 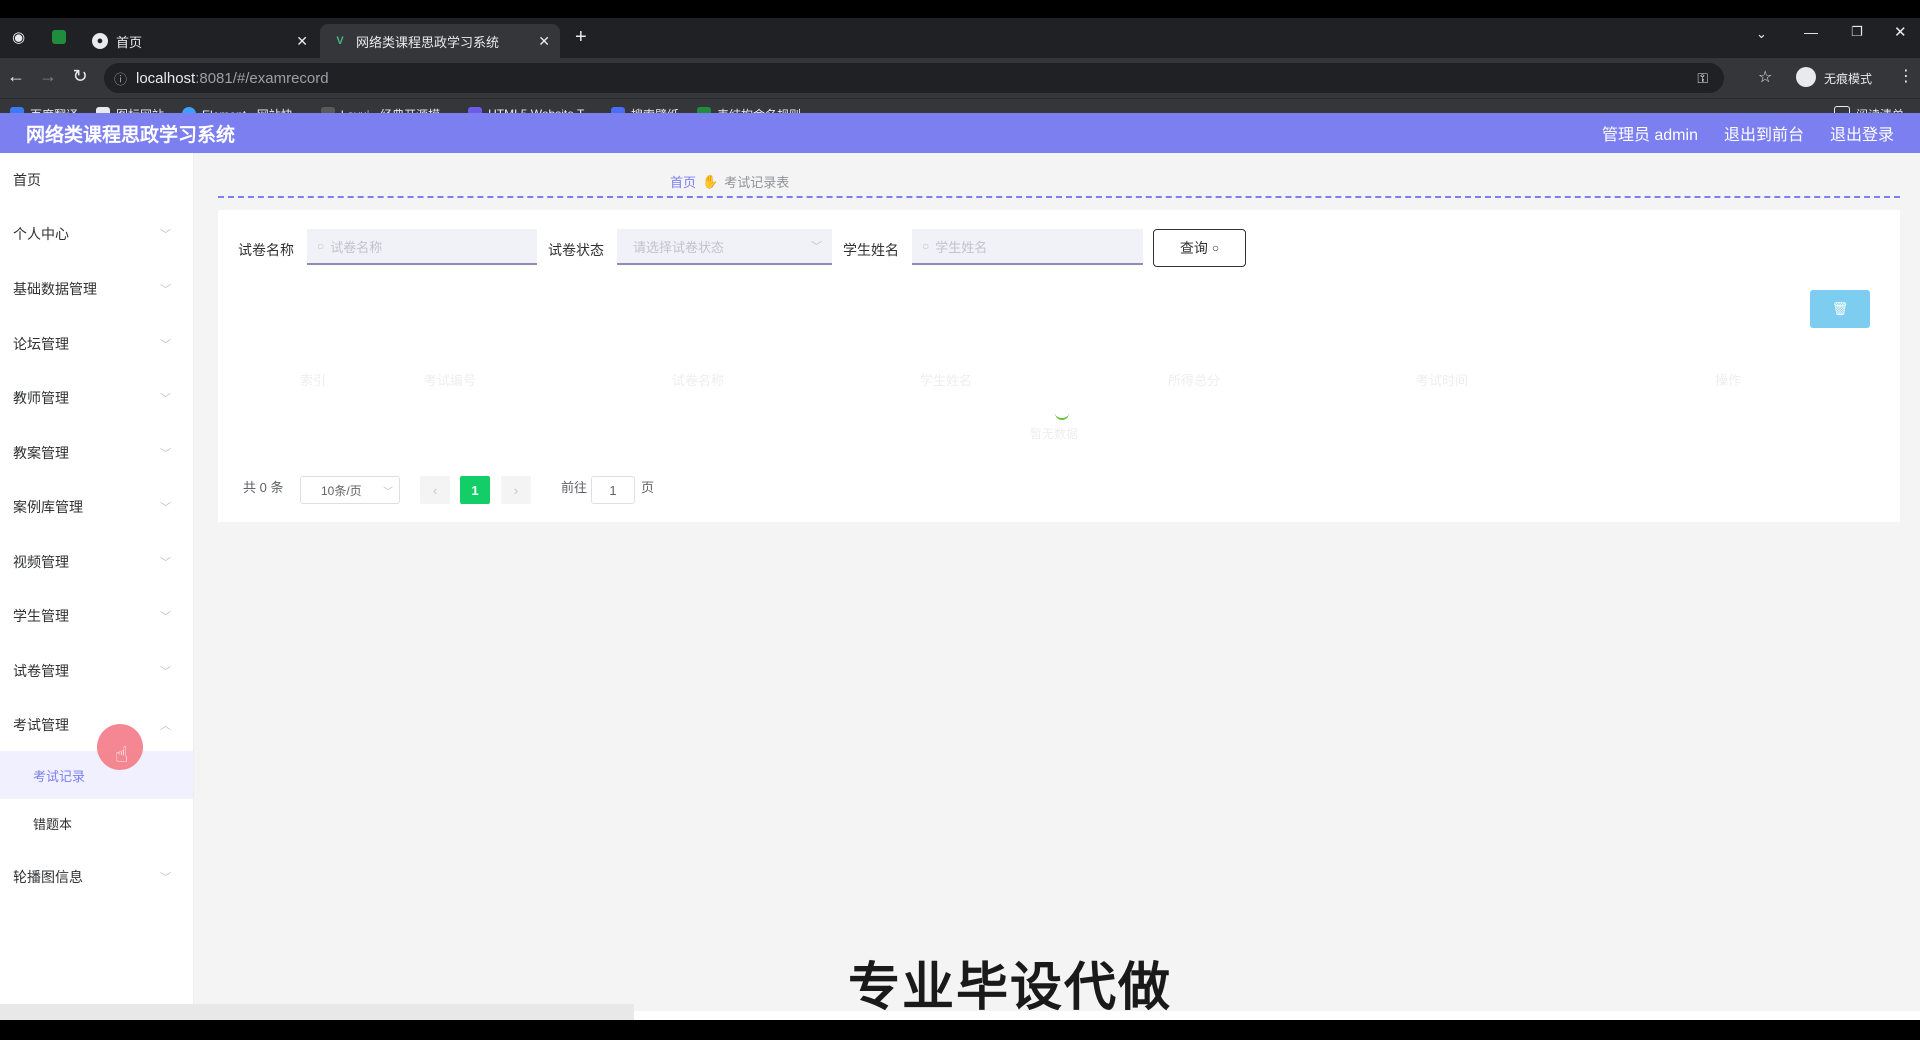 I want to click on pagination-total: 共 0 条, so click(x=263, y=487).